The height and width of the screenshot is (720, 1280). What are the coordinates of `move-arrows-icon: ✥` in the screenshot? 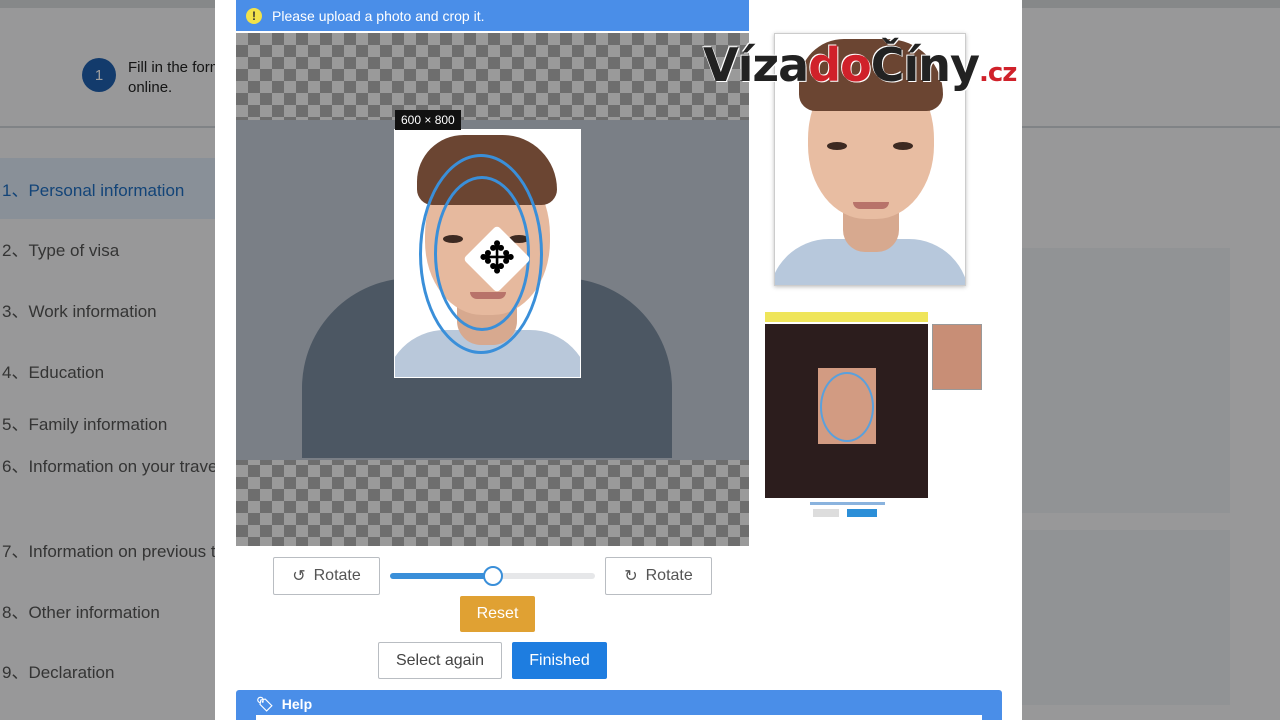 It's located at (497, 258).